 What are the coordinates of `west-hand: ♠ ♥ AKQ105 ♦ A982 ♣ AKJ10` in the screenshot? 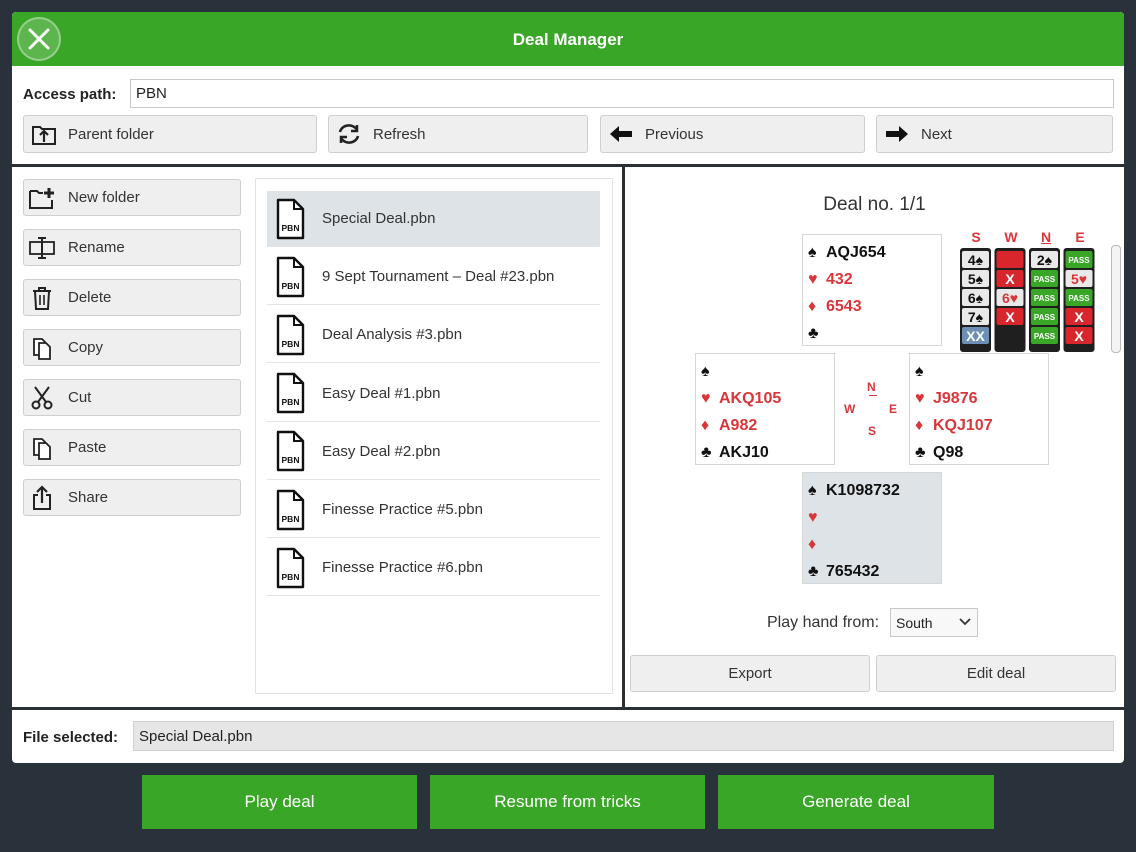 It's located at (765, 409).